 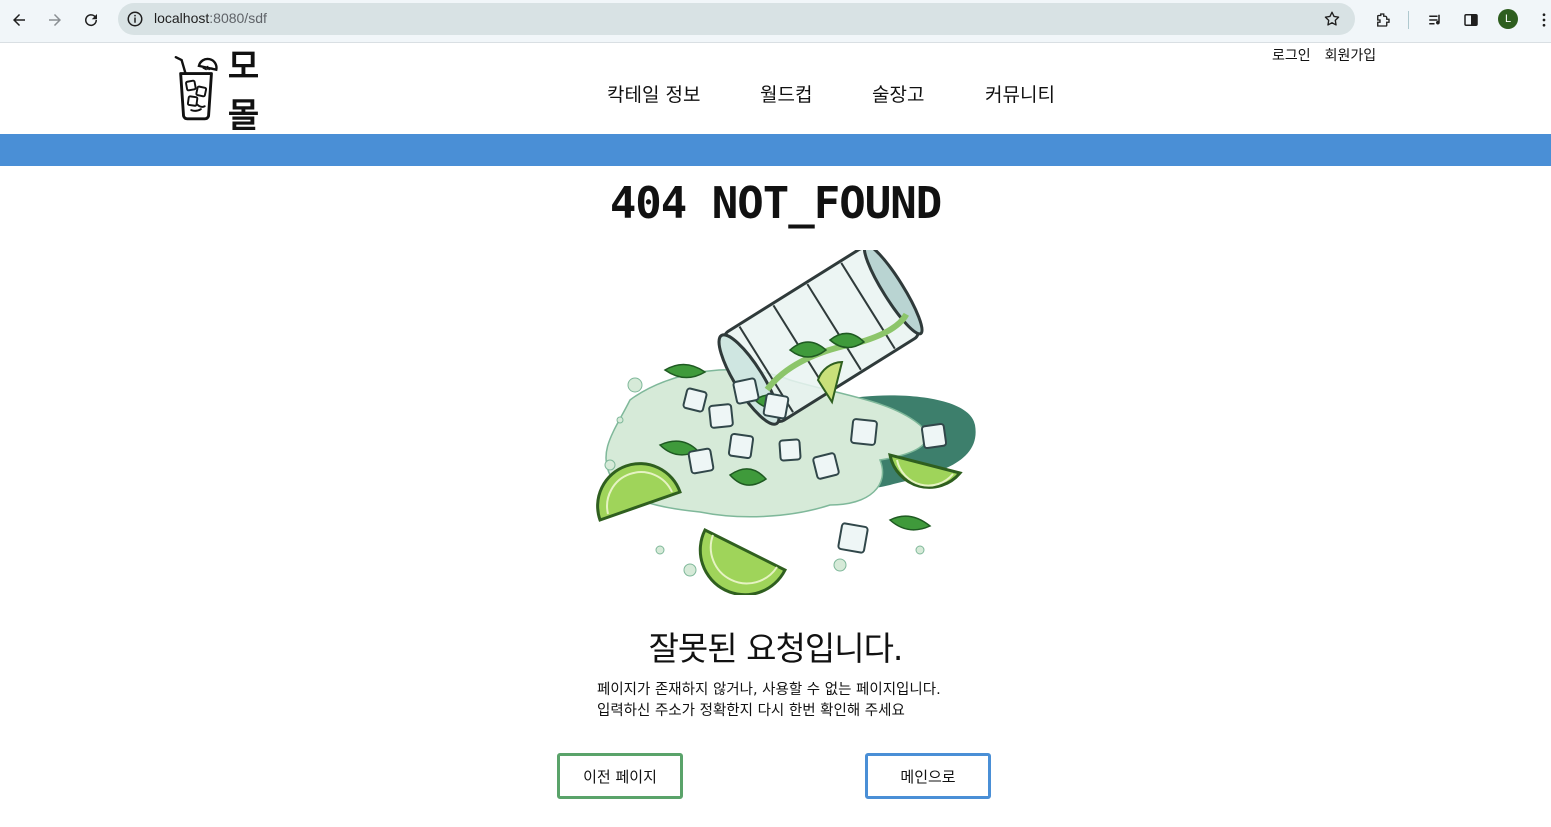 What do you see at coordinates (736, 19) in the screenshot?
I see `address-bar: localhost:8080/sdf` at bounding box center [736, 19].